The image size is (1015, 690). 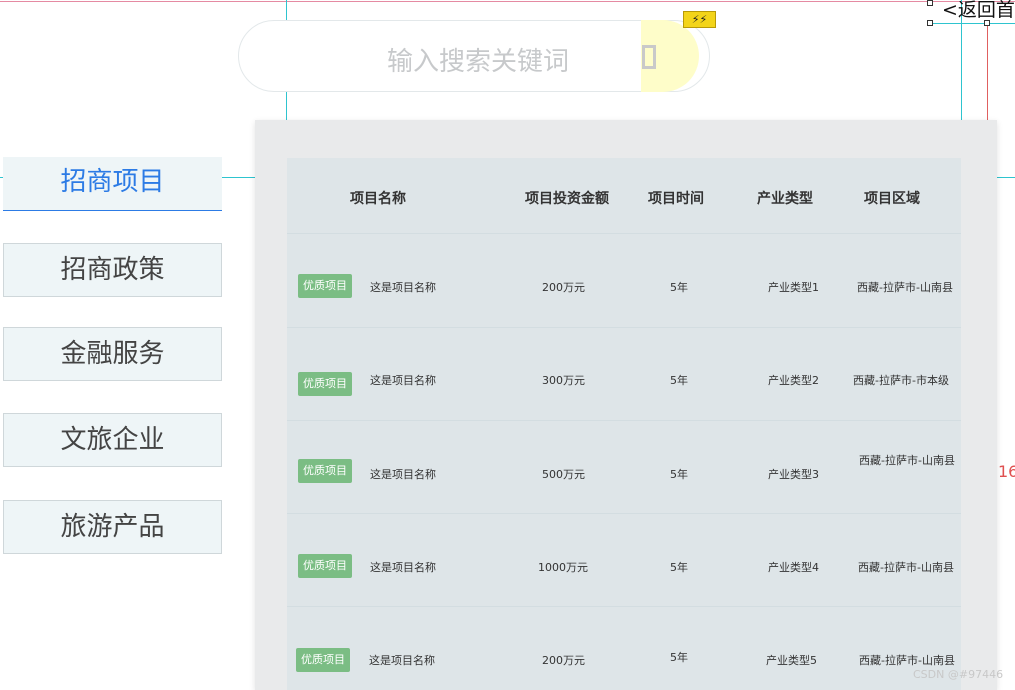 I want to click on column-header-time: 项目时间, so click(x=676, y=199).